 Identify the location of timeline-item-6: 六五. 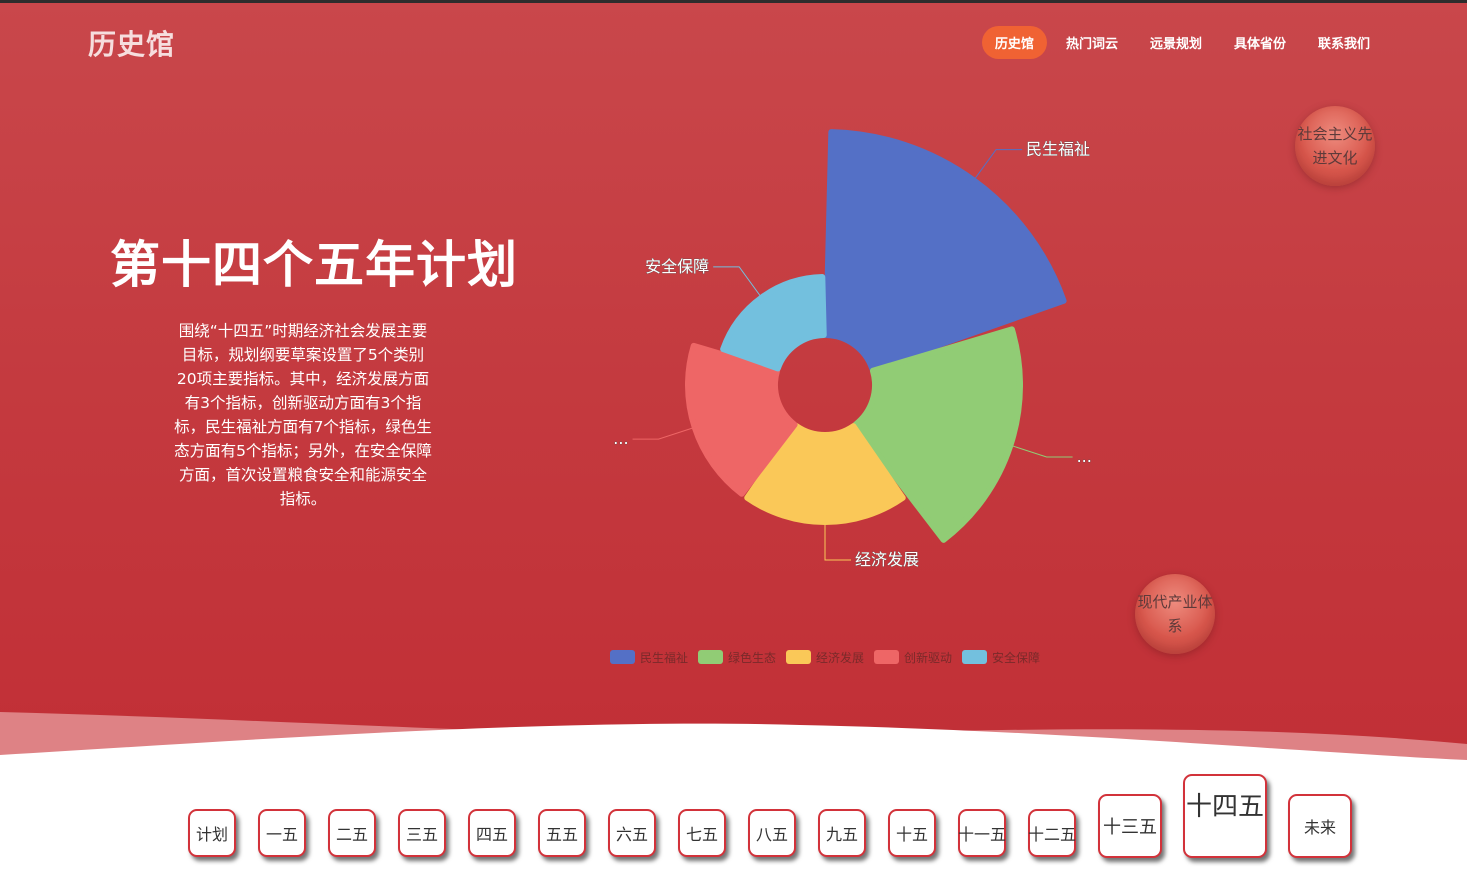
(632, 833).